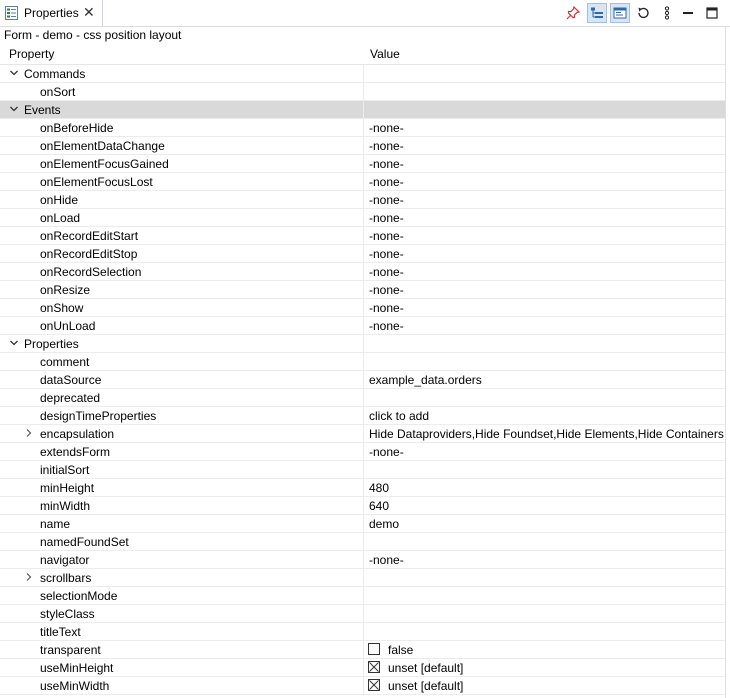 The height and width of the screenshot is (698, 730). I want to click on property-name: onSort, so click(58, 92).